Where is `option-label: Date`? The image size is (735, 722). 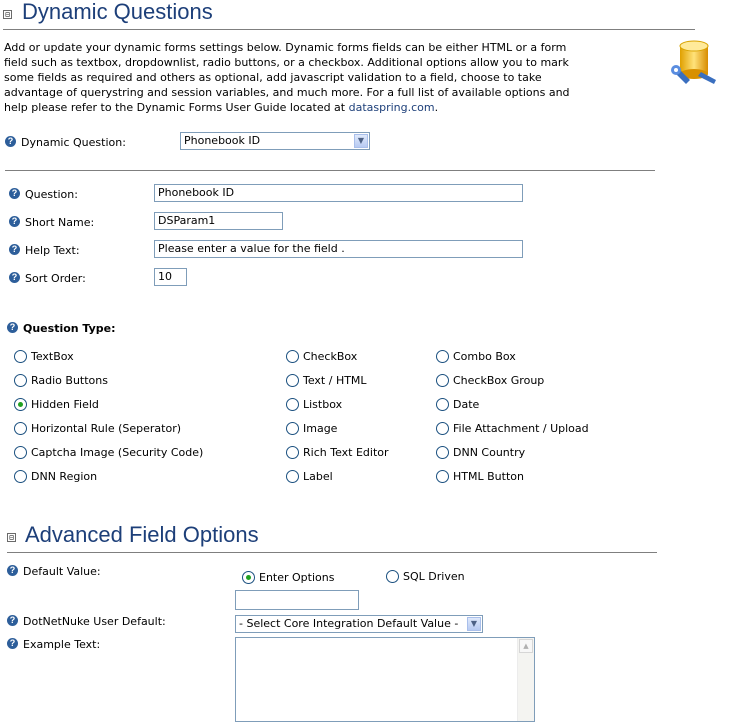 option-label: Date is located at coordinates (466, 404).